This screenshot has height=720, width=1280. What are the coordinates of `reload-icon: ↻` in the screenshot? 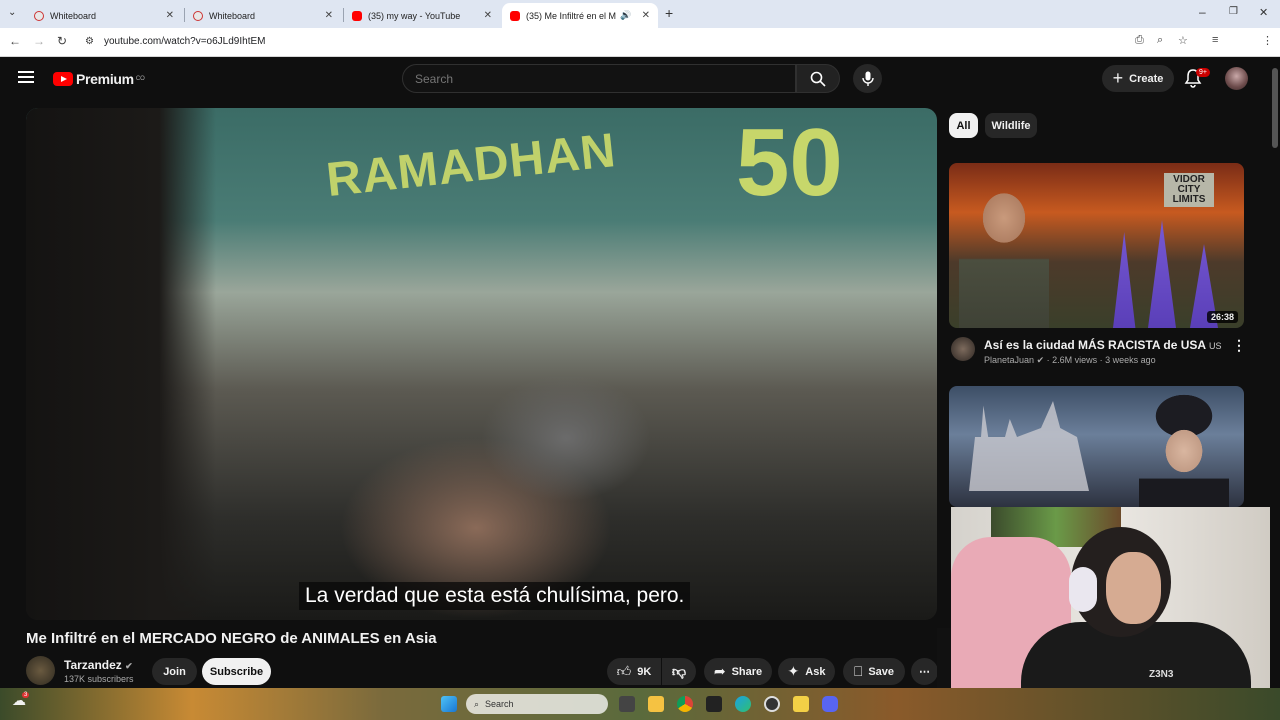 It's located at (62, 41).